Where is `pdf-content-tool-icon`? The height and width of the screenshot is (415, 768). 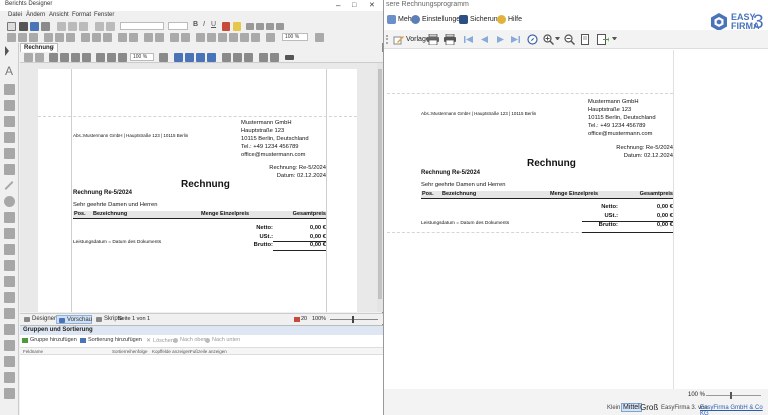
pdf-content-tool-icon is located at coordinates (9, 393).